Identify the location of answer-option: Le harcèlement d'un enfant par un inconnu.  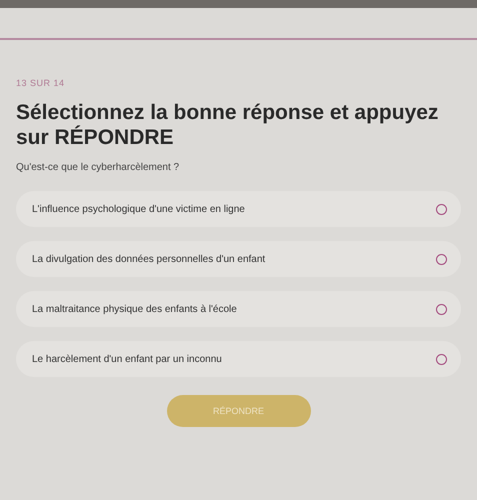
(238, 359).